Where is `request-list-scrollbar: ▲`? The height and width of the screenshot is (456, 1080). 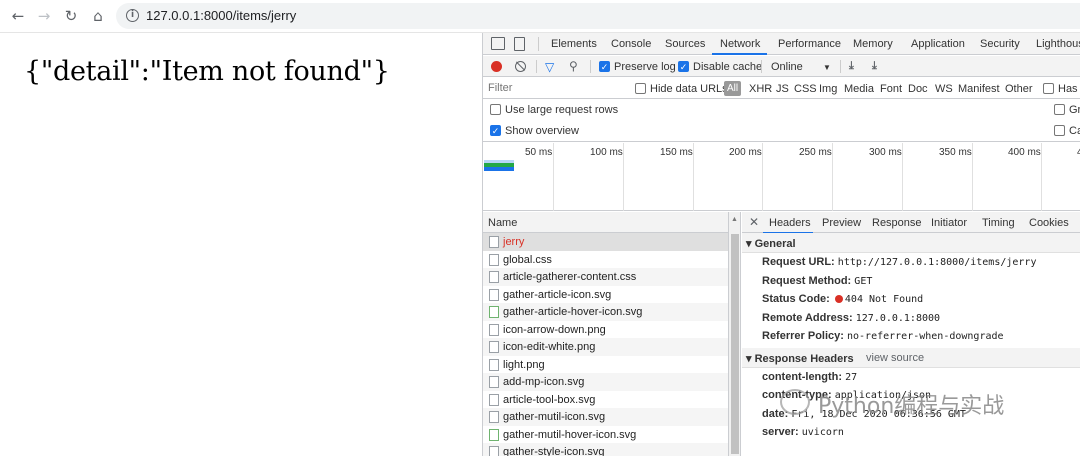
request-list-scrollbar: ▲ is located at coordinates (735, 334).